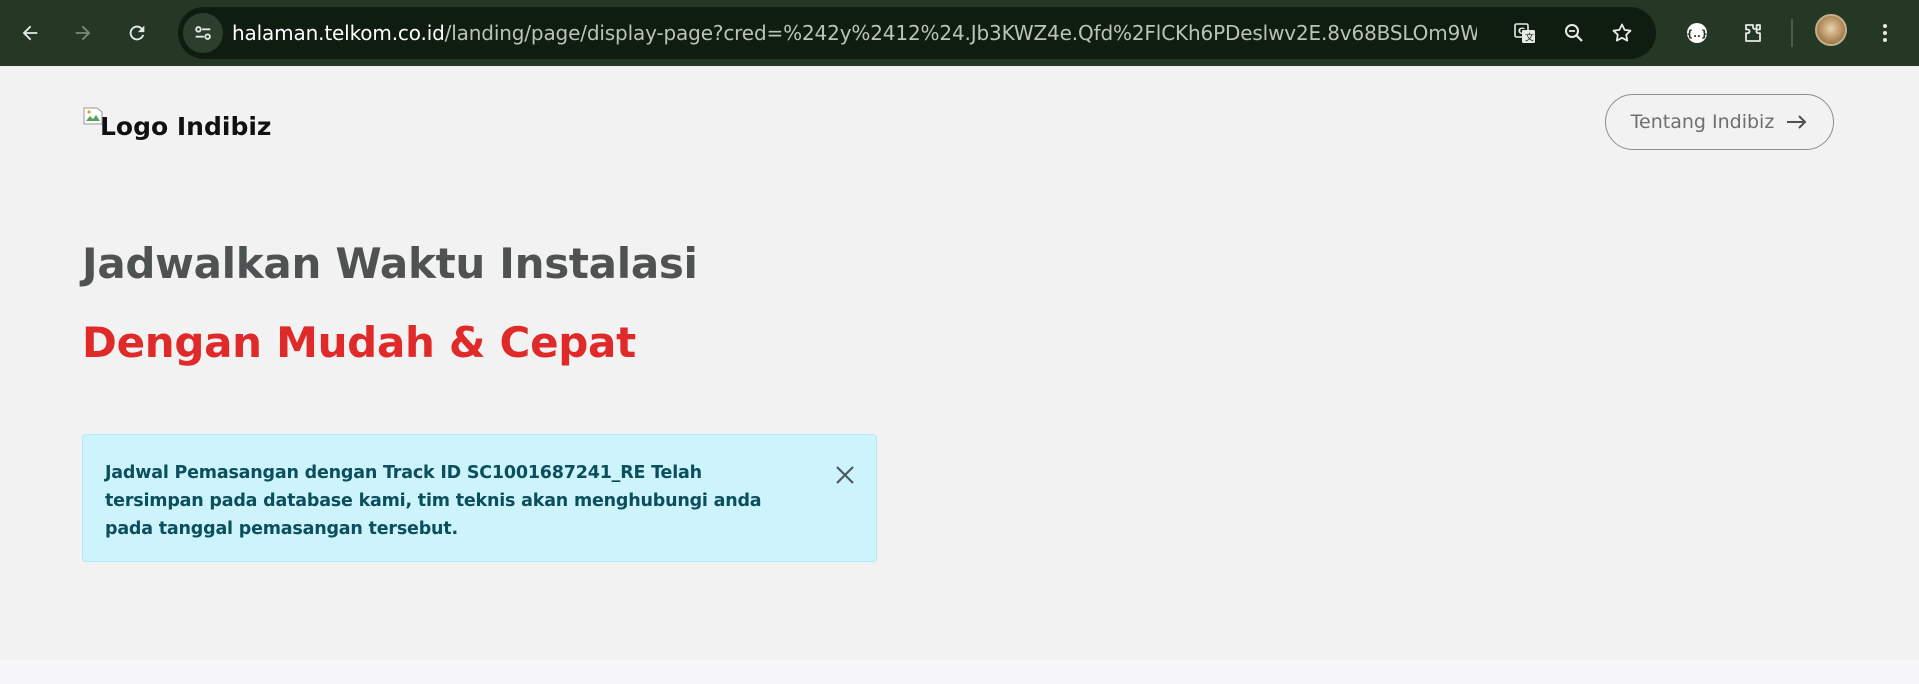 The image size is (1919, 684). I want to click on translate-icon: G 文, so click(1524, 33).